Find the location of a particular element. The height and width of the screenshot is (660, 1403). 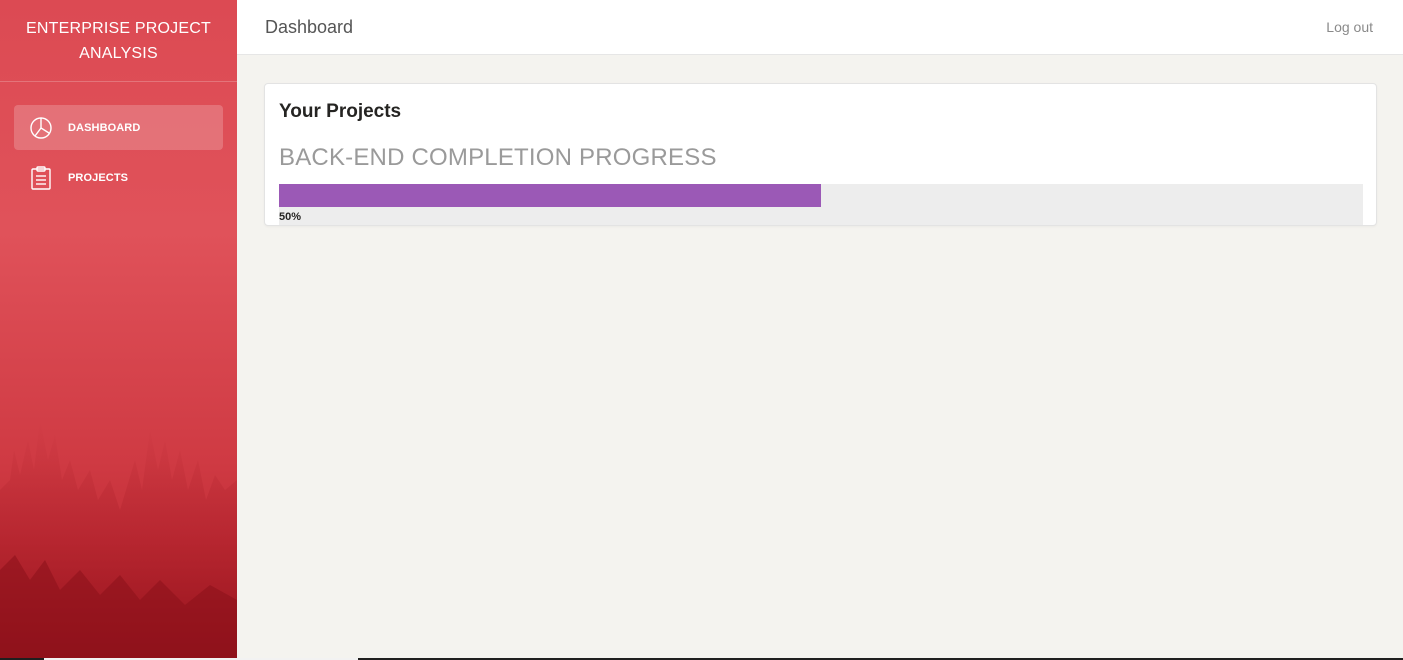

app-brand: ENTERPRISE PROJECT ANALYSIS is located at coordinates (118, 41).